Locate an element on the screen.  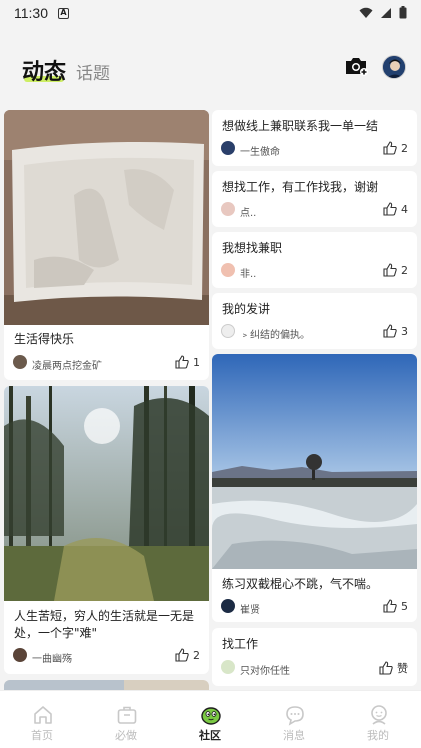
post-title: 想做线上兼职联系我一单一结 is located at coordinates (300, 126).